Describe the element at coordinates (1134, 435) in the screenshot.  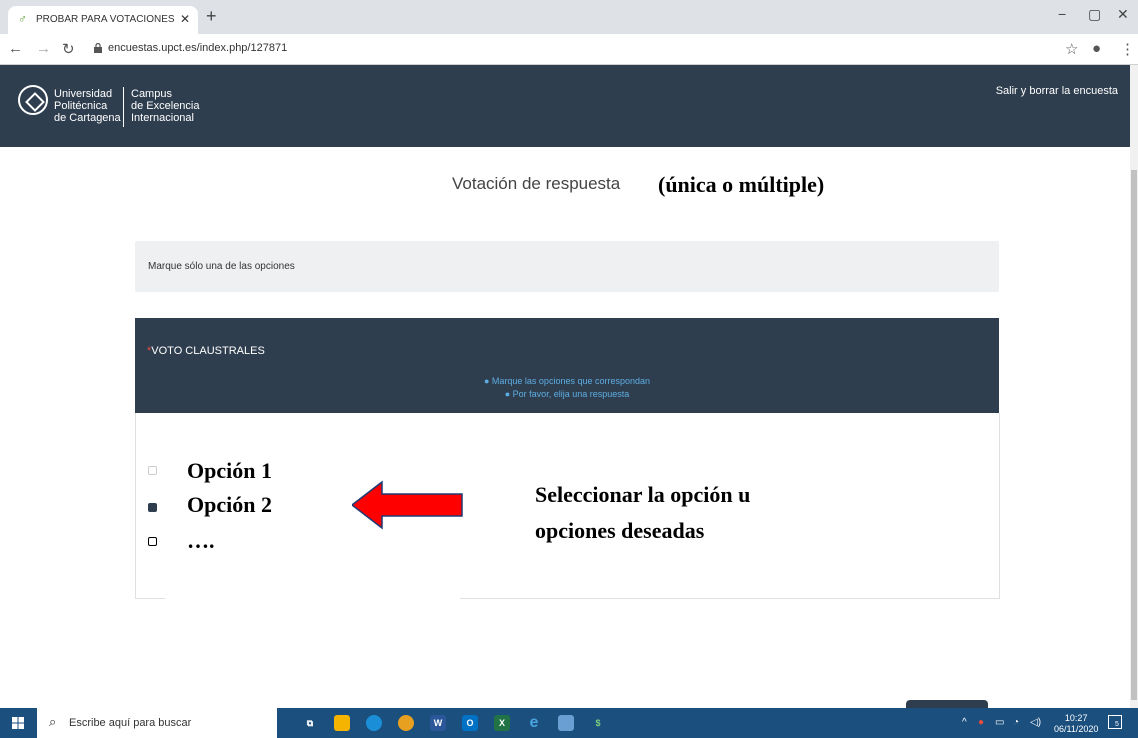
I see `scrollbar-thumb` at that location.